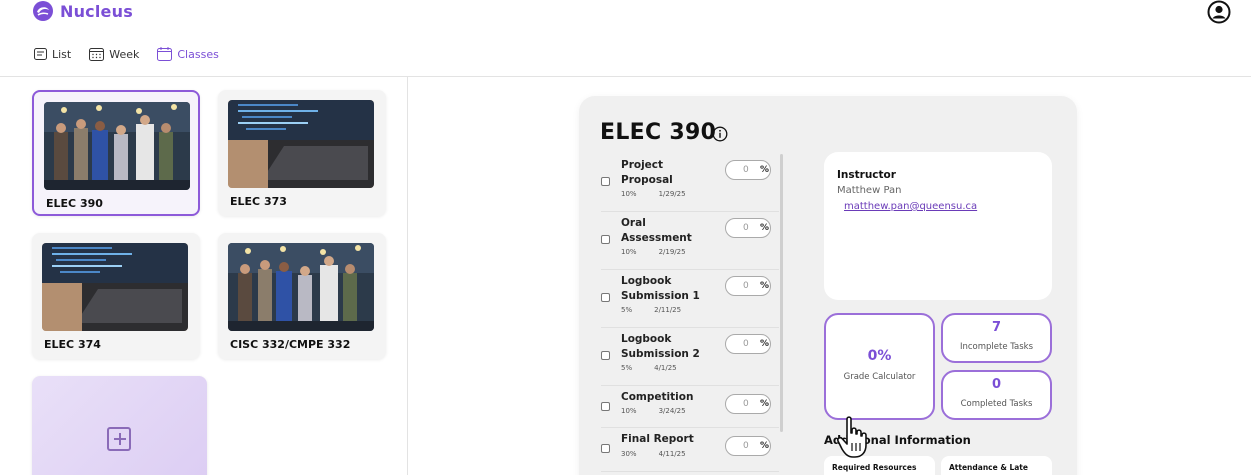  I want to click on header-divider, so click(625, 76).